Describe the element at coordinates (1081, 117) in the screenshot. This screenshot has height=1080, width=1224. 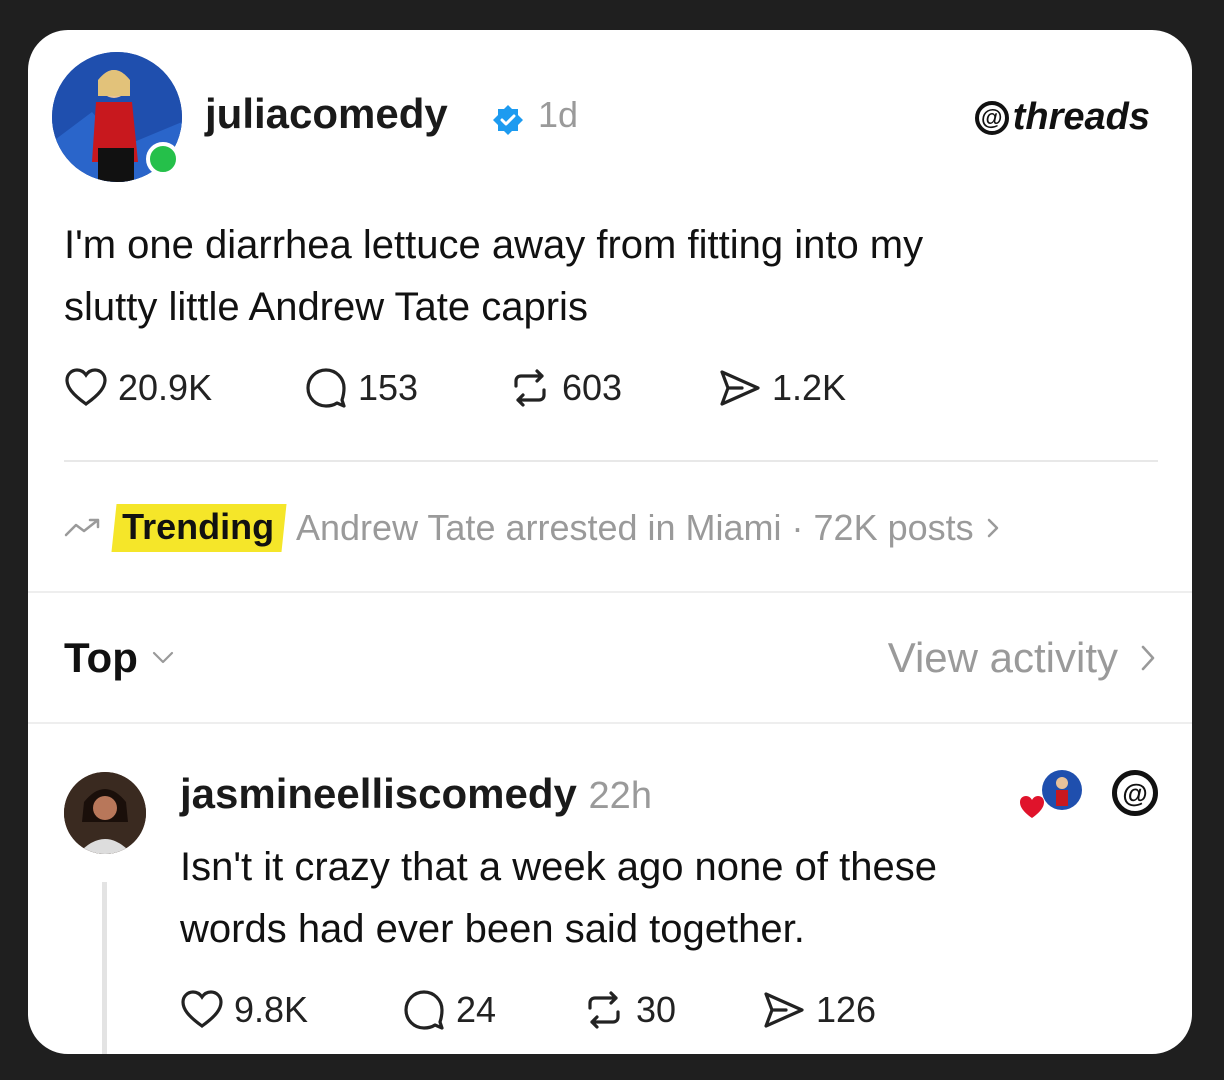
I see `brand-label: threads` at that location.